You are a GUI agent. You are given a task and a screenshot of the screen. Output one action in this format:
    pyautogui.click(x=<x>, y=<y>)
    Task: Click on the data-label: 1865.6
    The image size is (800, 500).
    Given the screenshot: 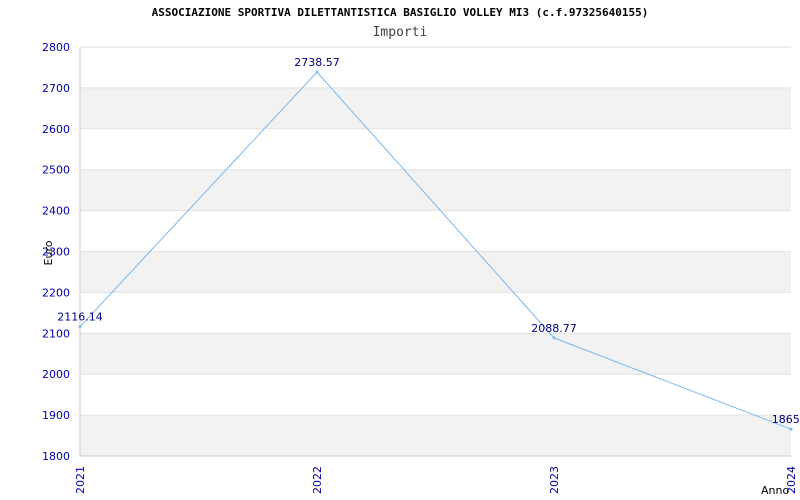 What is the action you would take?
    pyautogui.click(x=786, y=419)
    